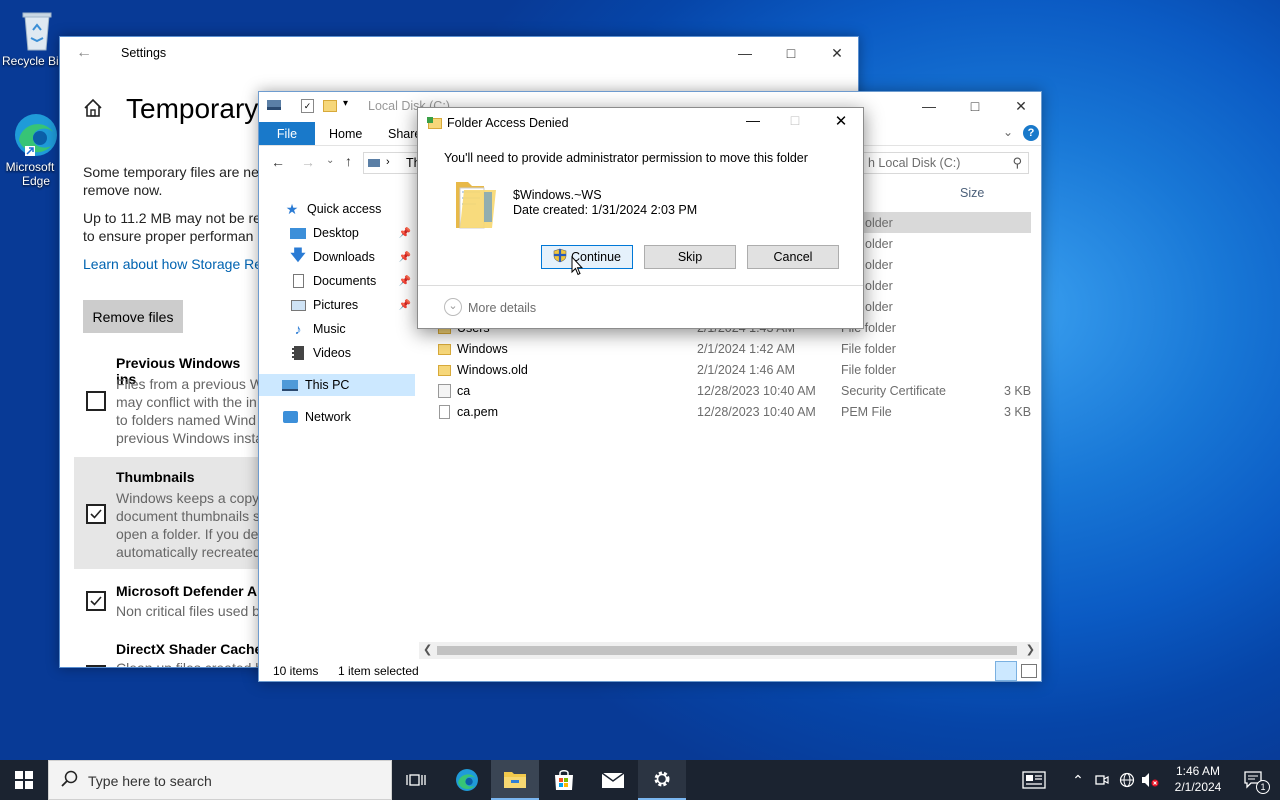 The width and height of the screenshot is (1280, 800). Describe the element at coordinates (1029, 671) in the screenshot. I see `large-icons-view-icon` at that location.